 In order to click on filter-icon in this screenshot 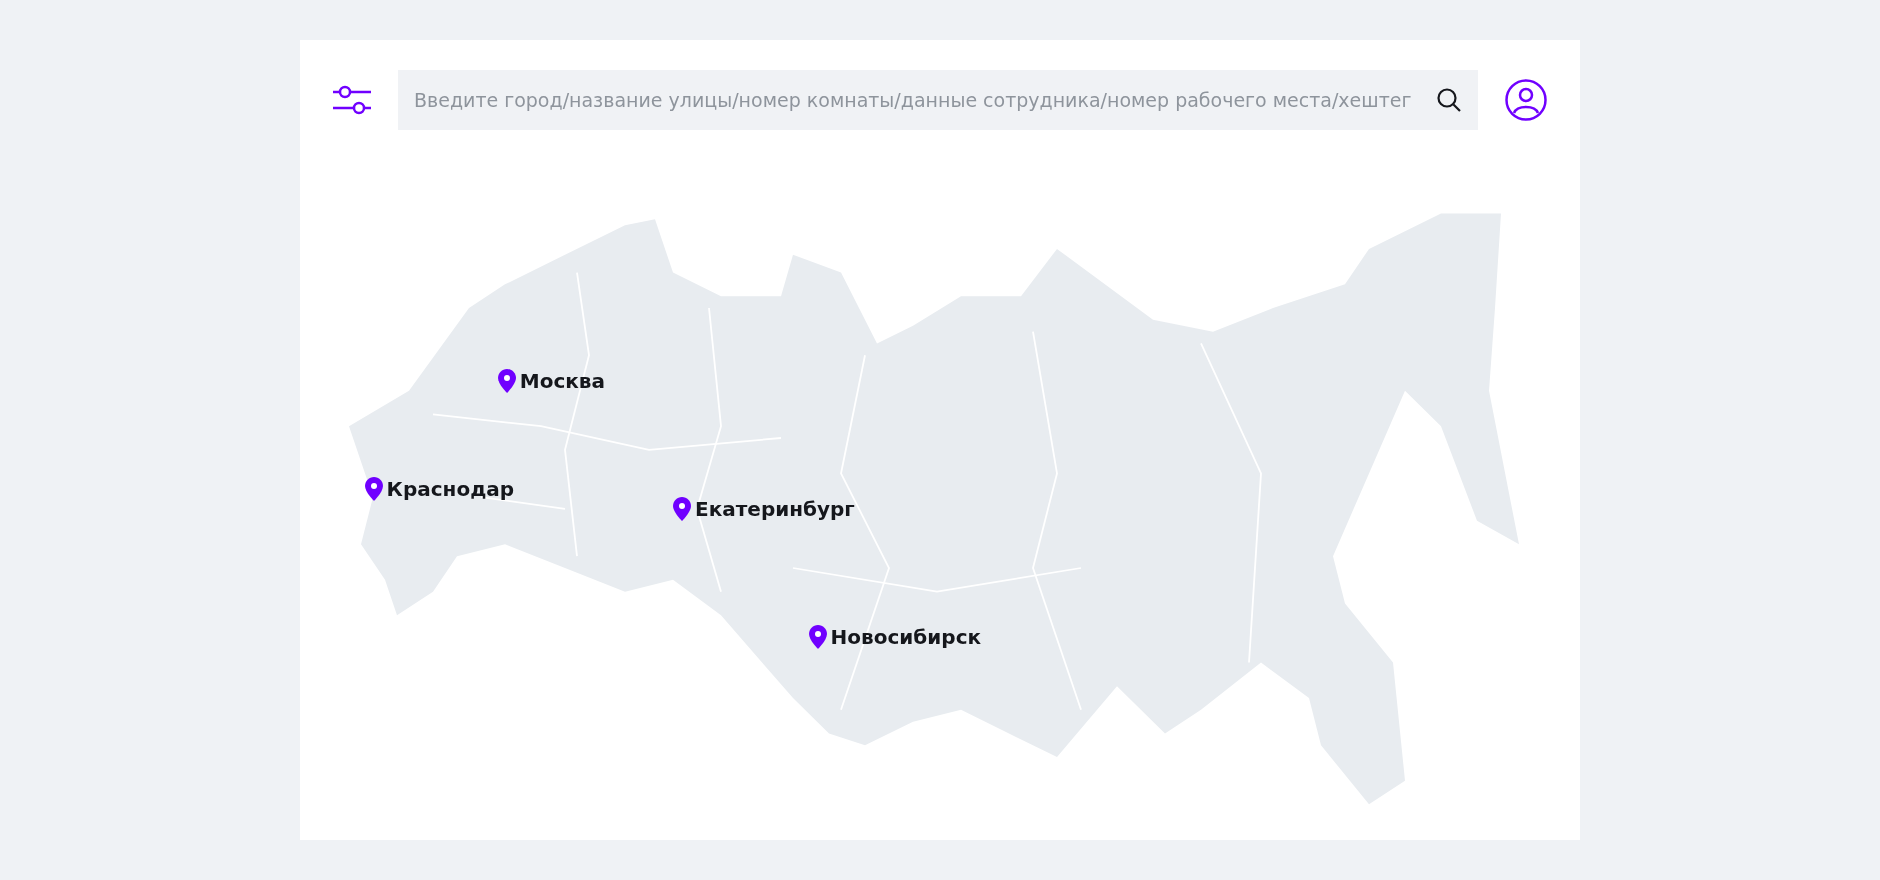, I will do `click(352, 100)`.